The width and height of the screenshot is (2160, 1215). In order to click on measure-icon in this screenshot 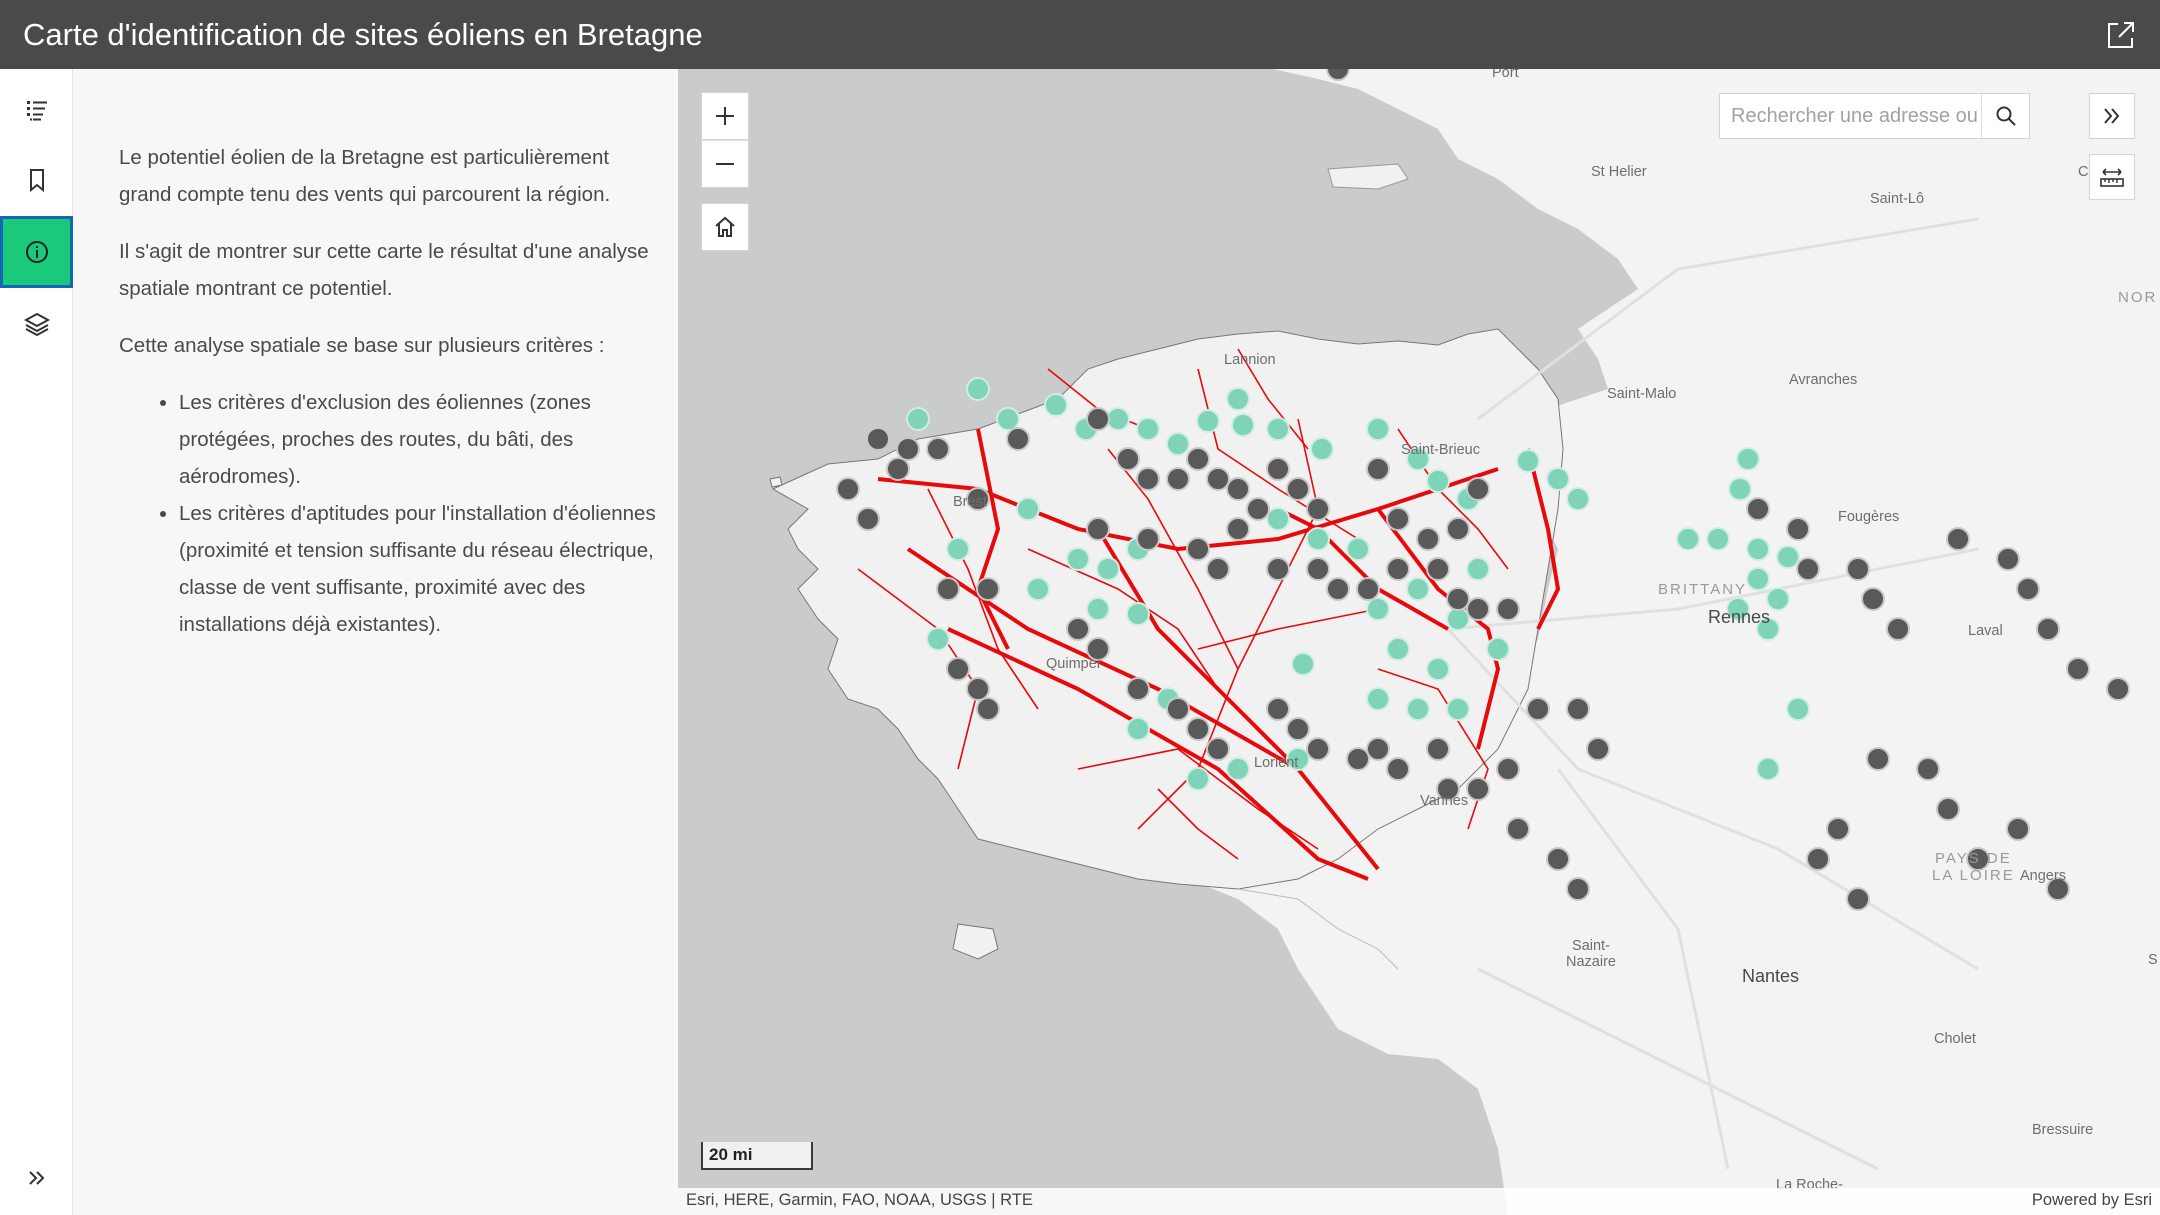, I will do `click(2112, 177)`.